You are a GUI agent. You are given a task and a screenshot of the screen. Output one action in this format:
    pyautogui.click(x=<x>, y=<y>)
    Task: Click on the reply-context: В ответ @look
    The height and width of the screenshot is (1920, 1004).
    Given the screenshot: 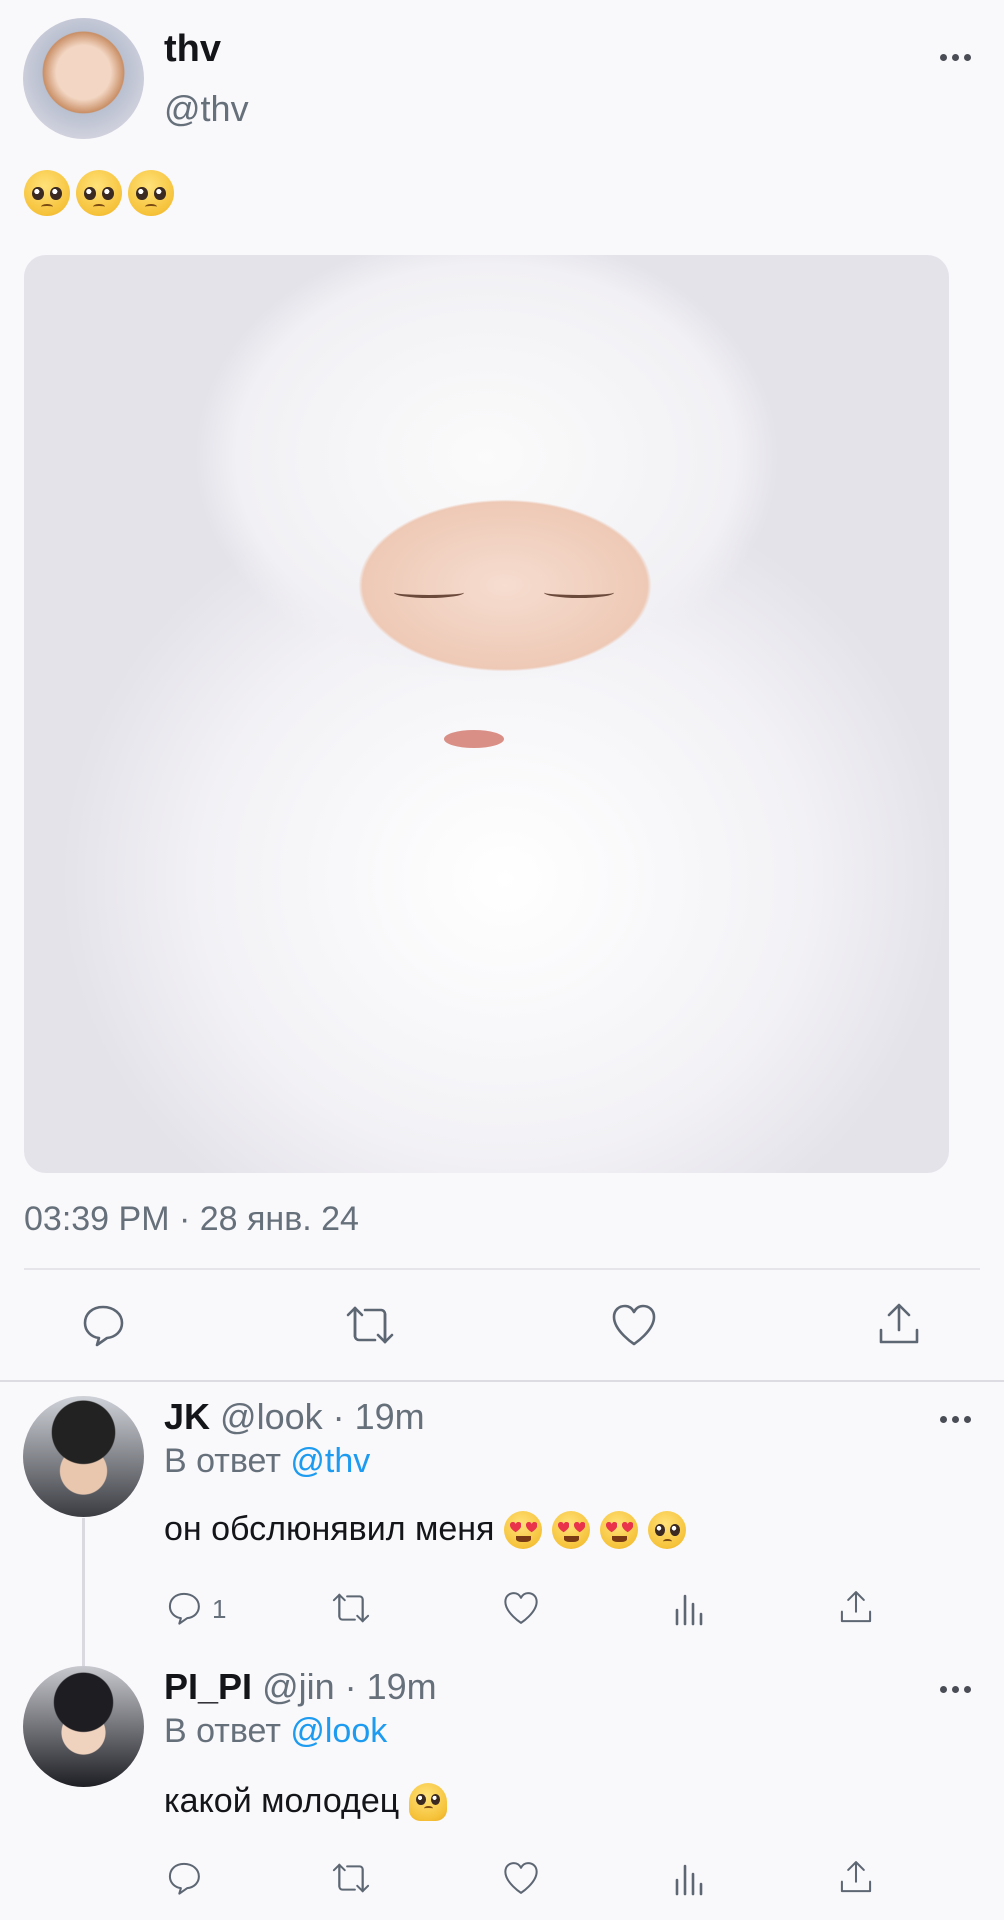 What is the action you would take?
    pyautogui.click(x=275, y=1731)
    